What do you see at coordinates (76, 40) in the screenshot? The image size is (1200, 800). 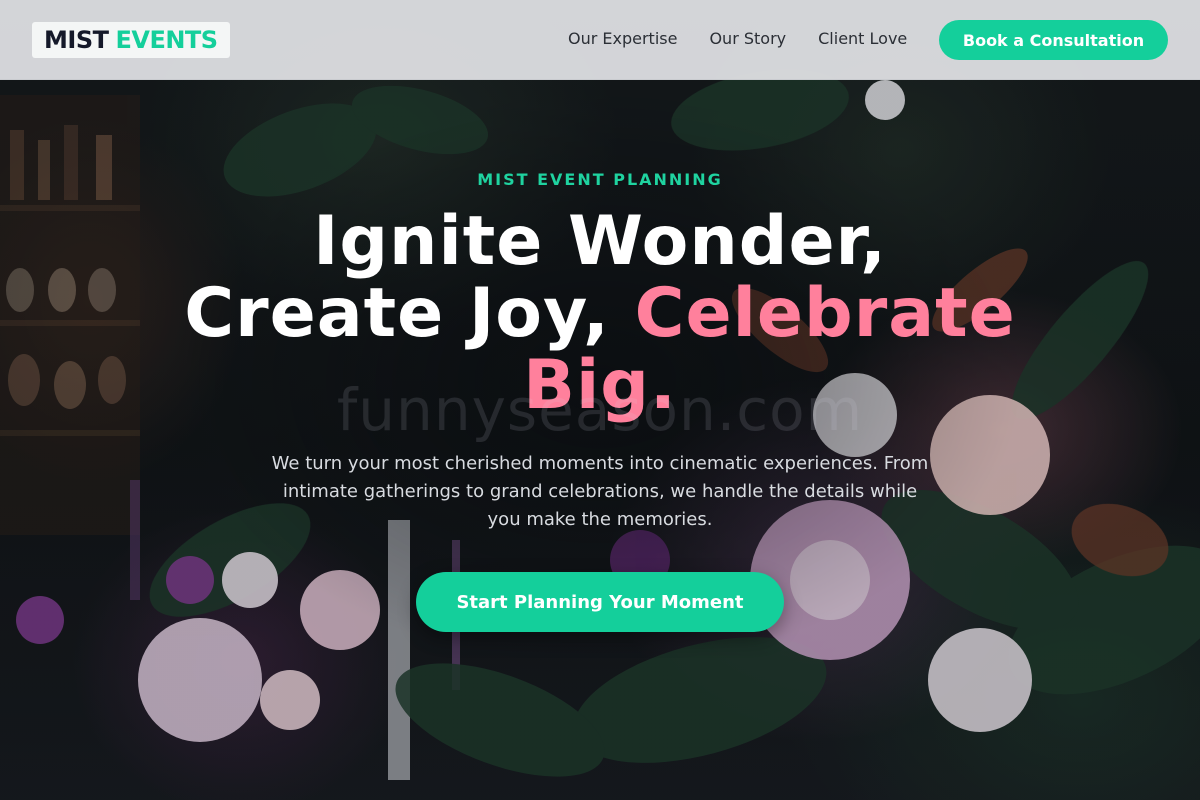 I see `logo-text-primary: MIST` at bounding box center [76, 40].